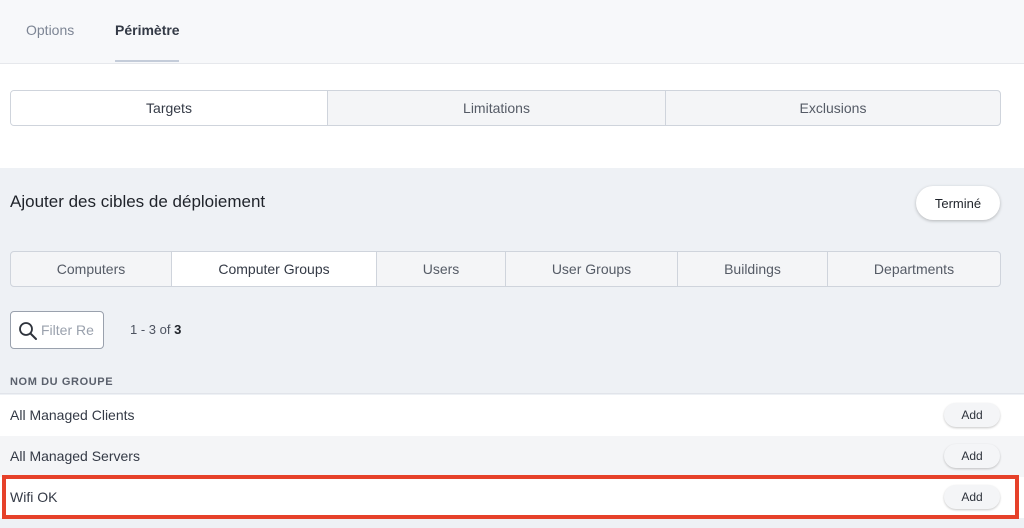 This screenshot has height=528, width=1024. I want to click on category-tab-computer-groups: Computer Groups, so click(274, 269).